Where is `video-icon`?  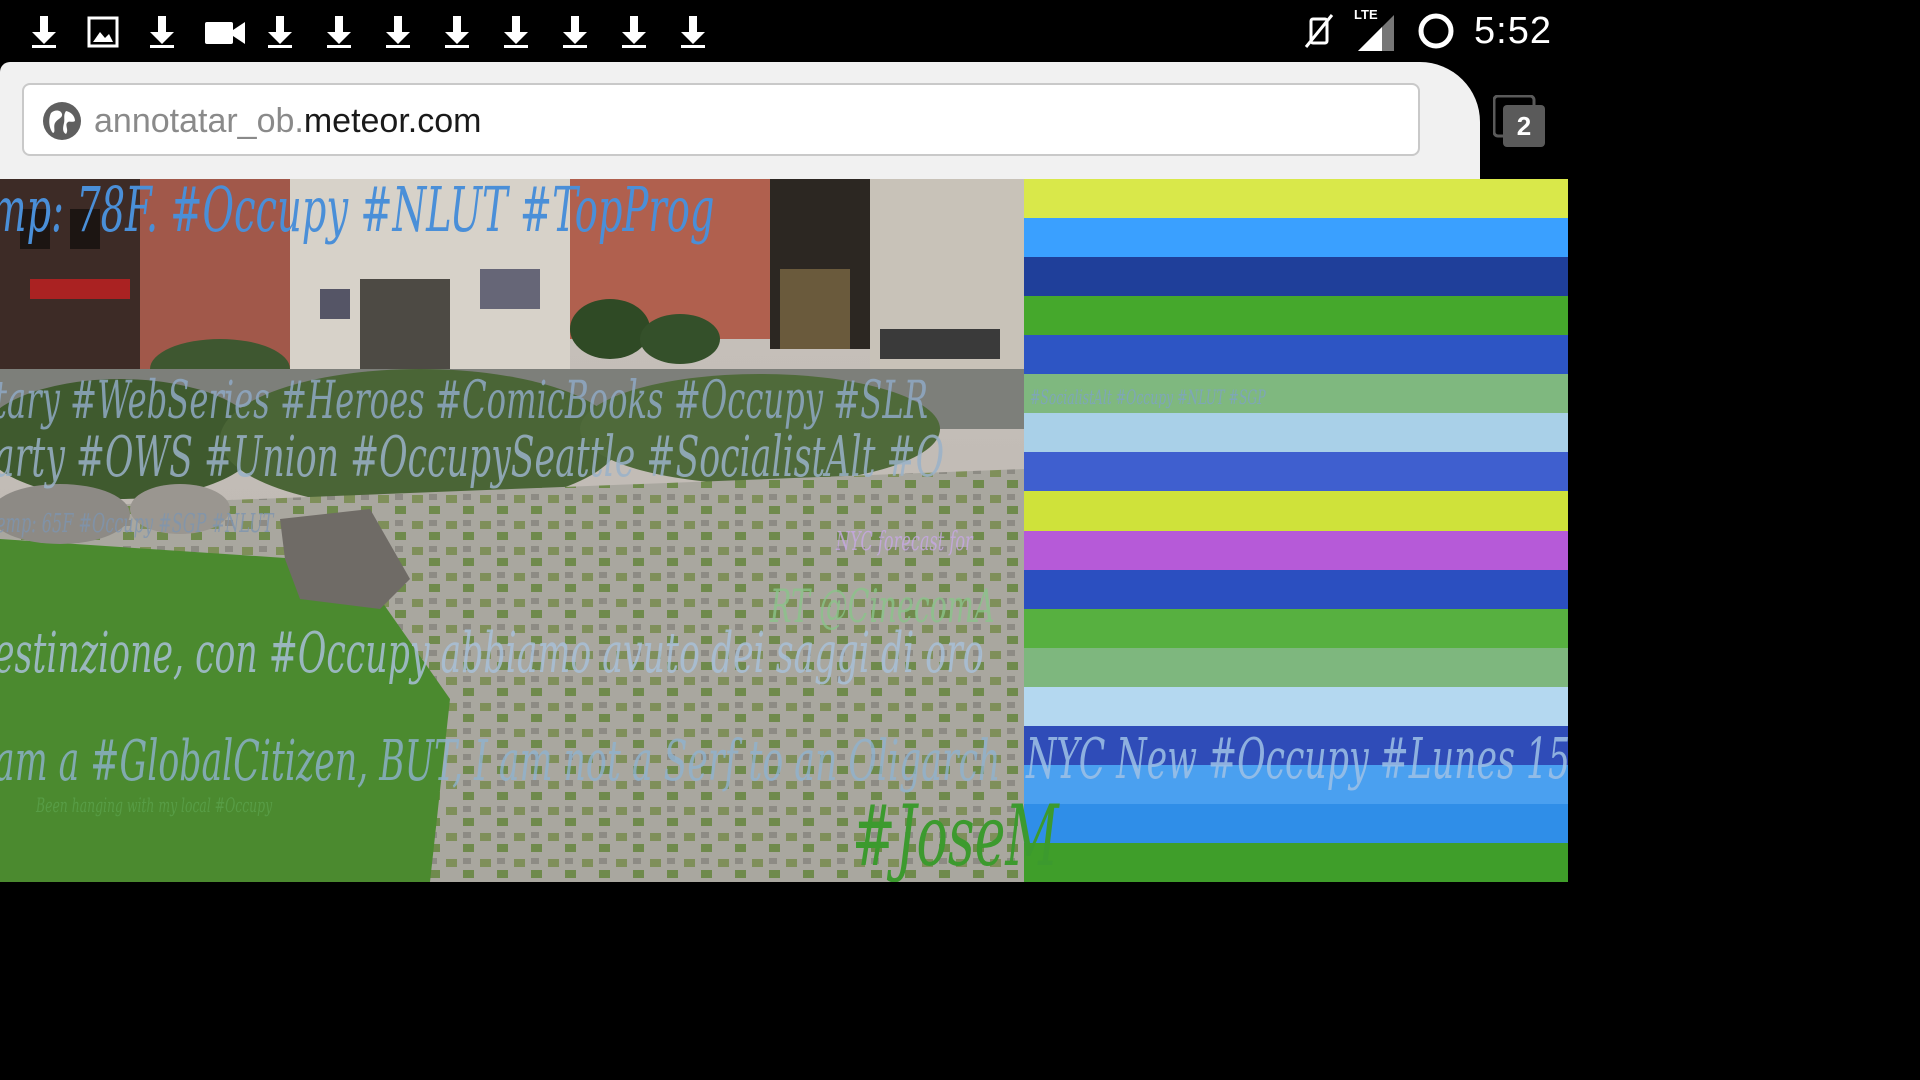 video-icon is located at coordinates (224, 32).